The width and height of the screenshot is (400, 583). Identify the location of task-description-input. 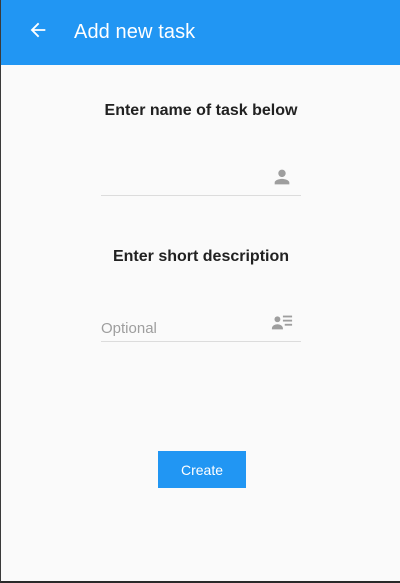
(186, 329).